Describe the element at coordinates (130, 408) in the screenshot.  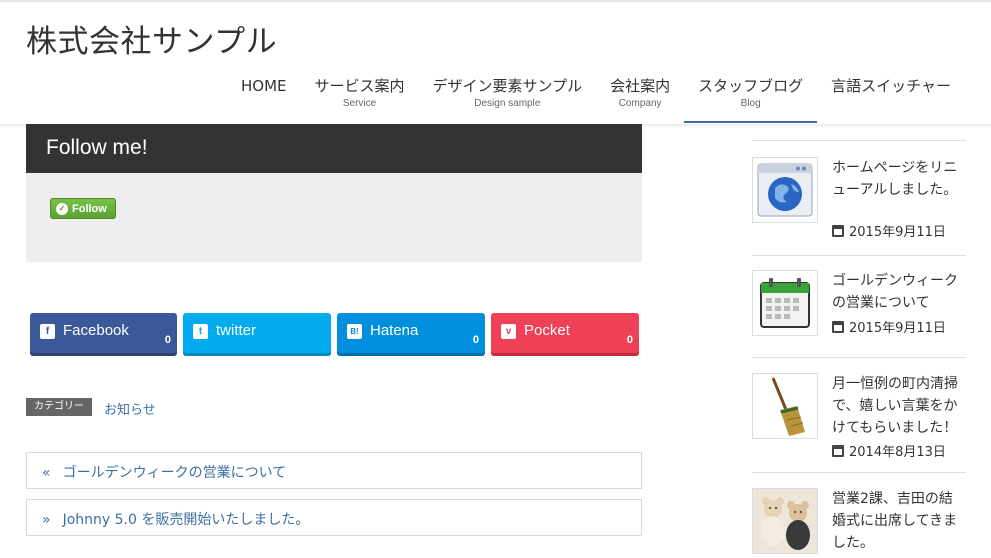
I see `category-link: お知らせ` at that location.